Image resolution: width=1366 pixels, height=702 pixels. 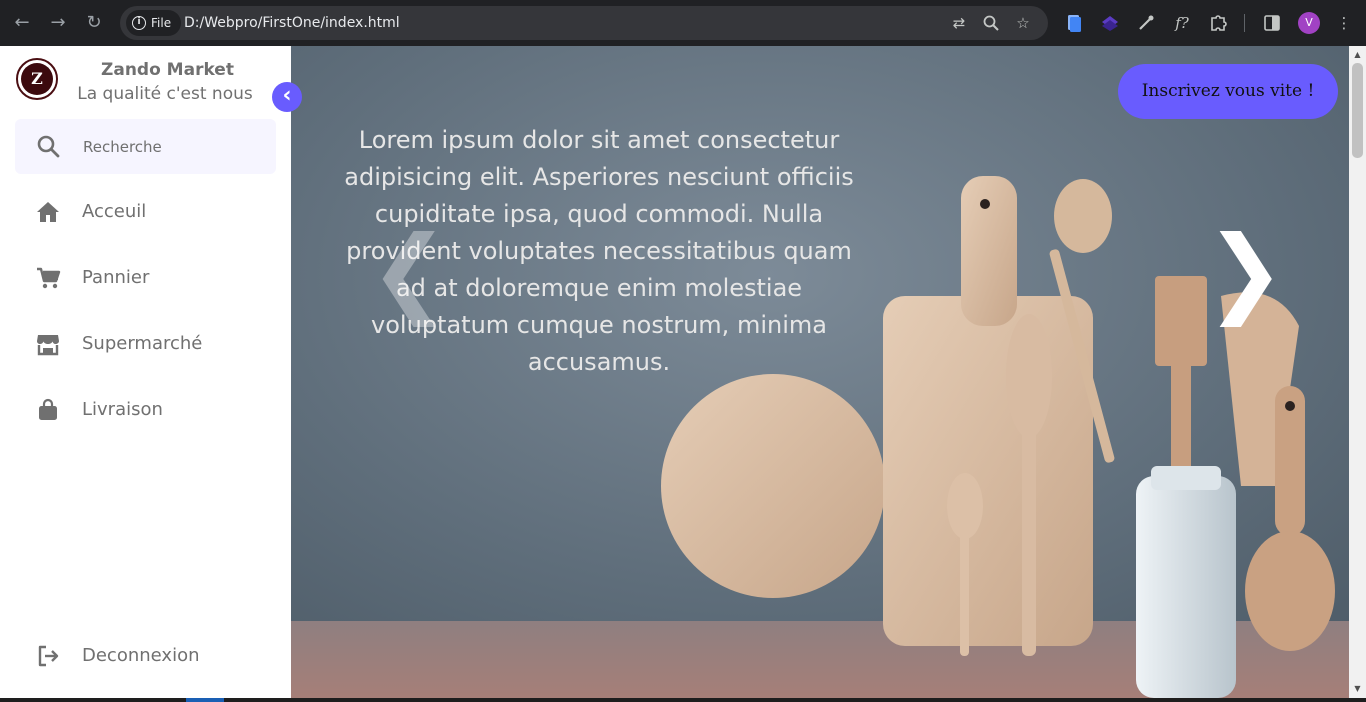 I want to click on puzzle-extensions-icon, so click(x=1218, y=23).